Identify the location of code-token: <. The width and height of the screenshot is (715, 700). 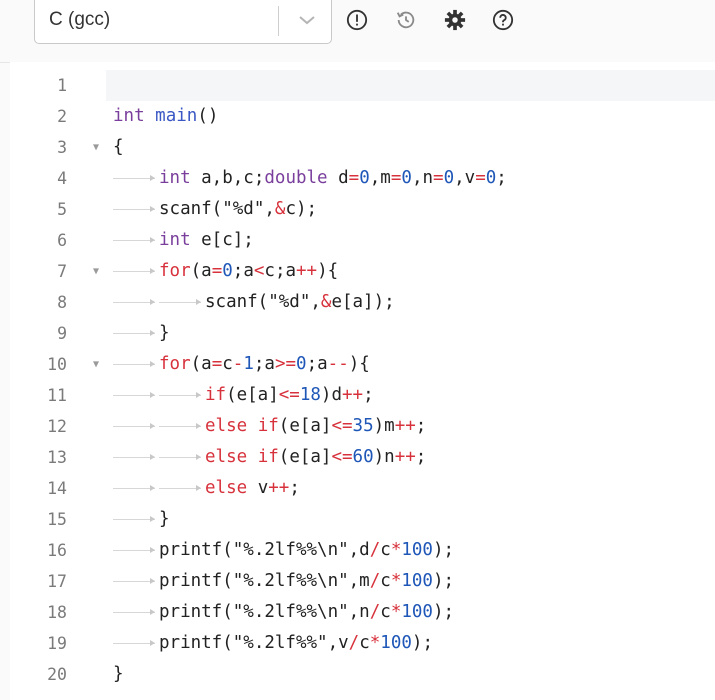
(259, 271).